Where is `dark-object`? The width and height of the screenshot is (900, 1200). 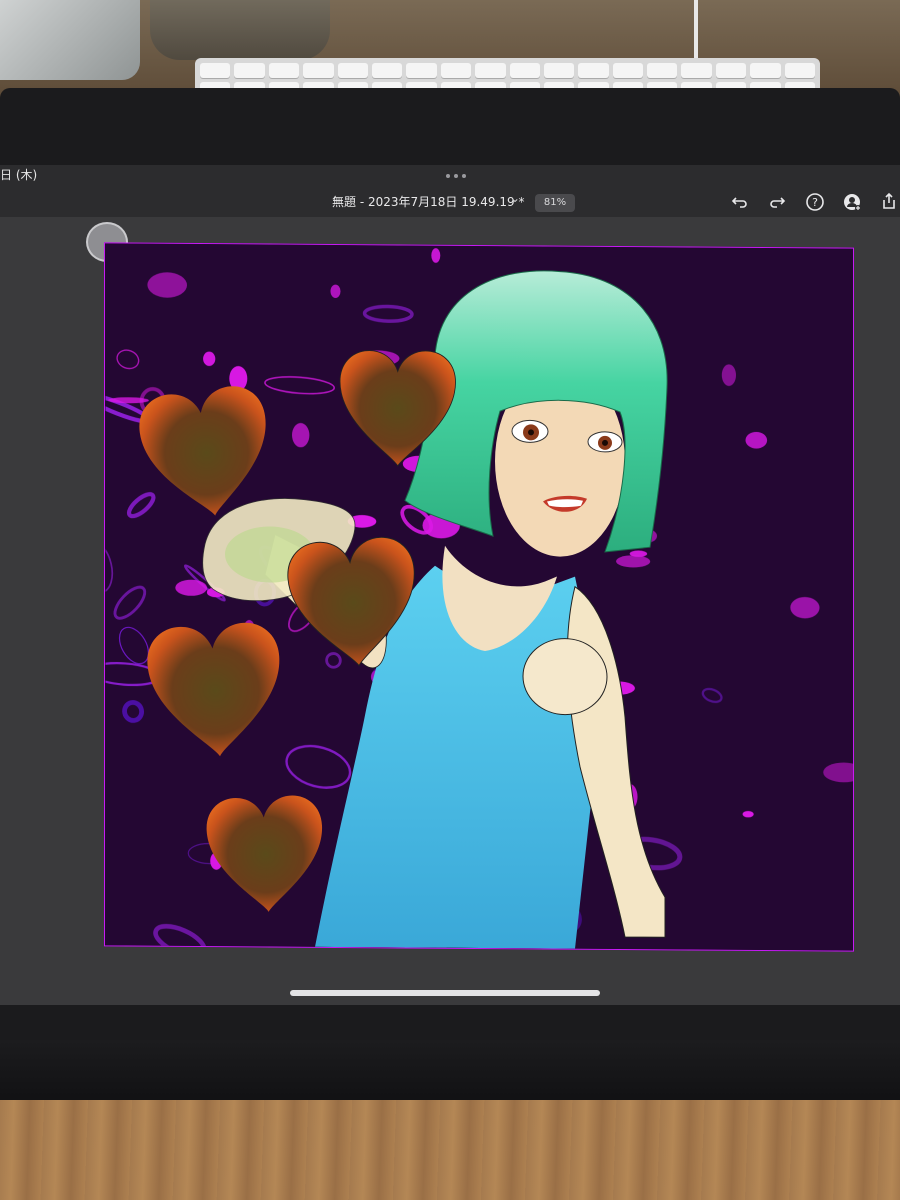 dark-object is located at coordinates (240, 30).